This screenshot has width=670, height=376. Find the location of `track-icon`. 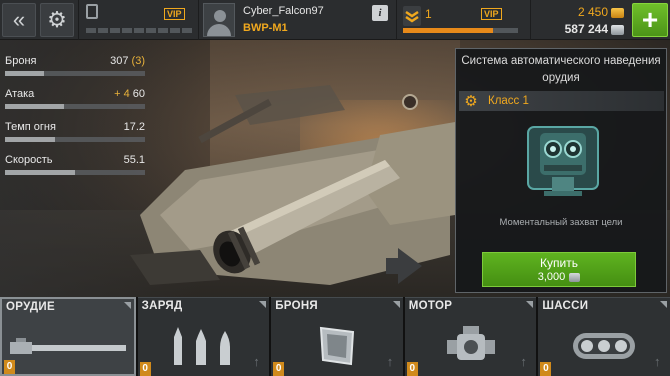

track-icon is located at coordinates (604, 345).